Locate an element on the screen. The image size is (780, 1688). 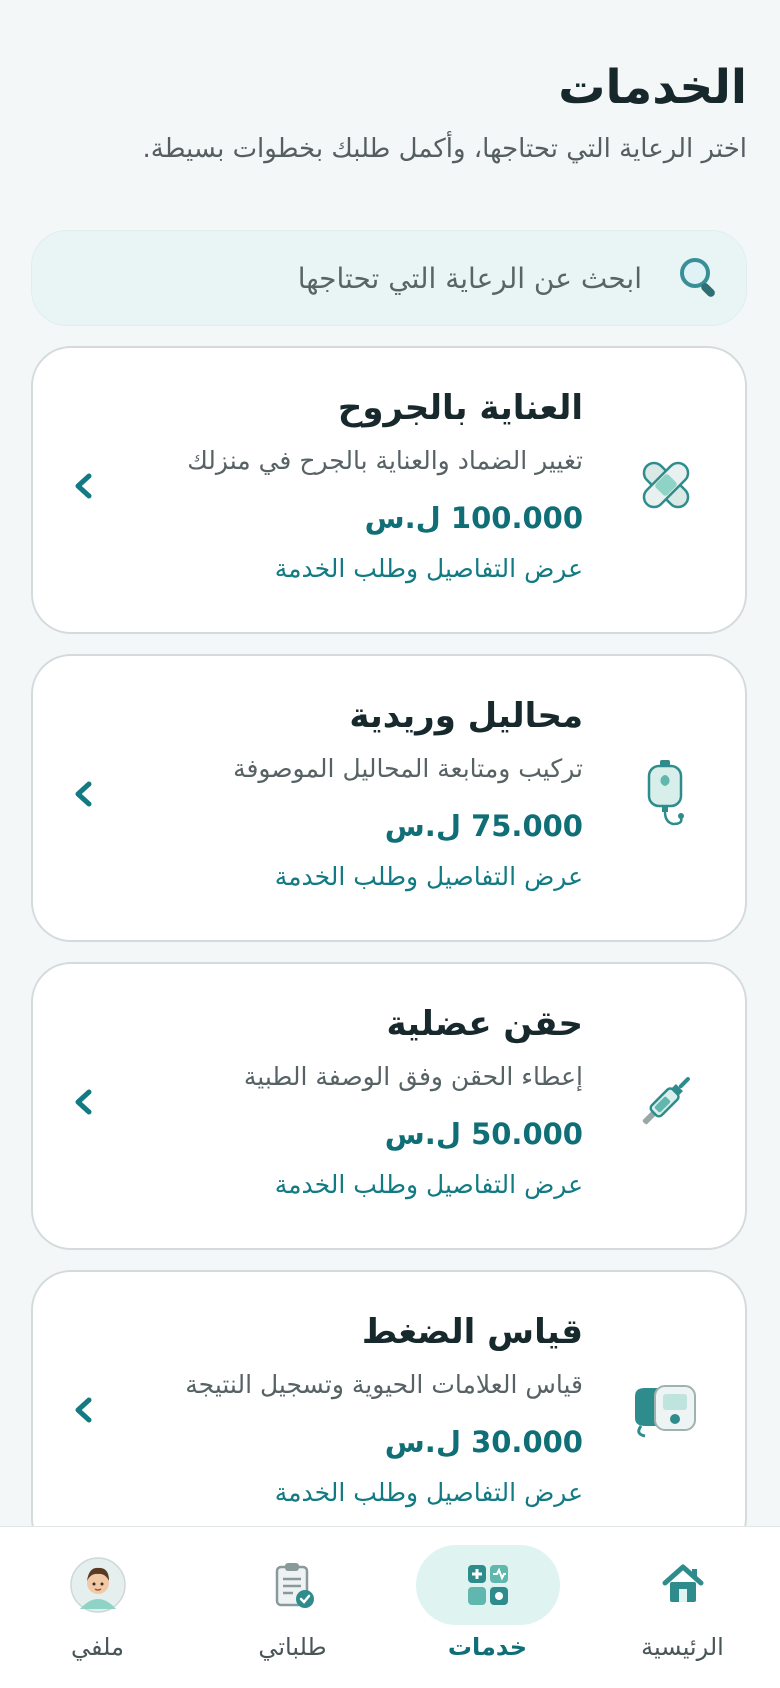
clipboard-icon is located at coordinates (293, 1585).